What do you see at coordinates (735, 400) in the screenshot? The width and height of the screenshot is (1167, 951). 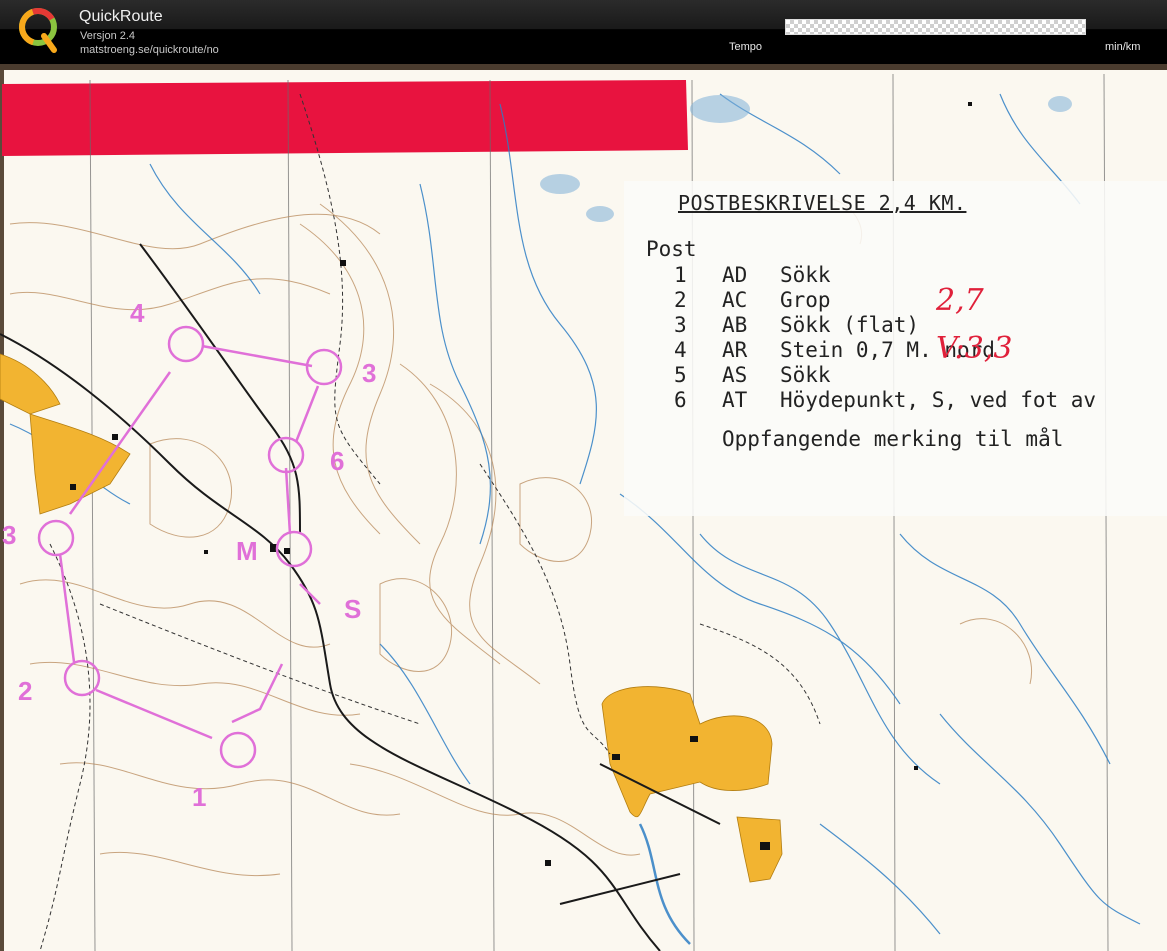 I see `row-code: AT` at bounding box center [735, 400].